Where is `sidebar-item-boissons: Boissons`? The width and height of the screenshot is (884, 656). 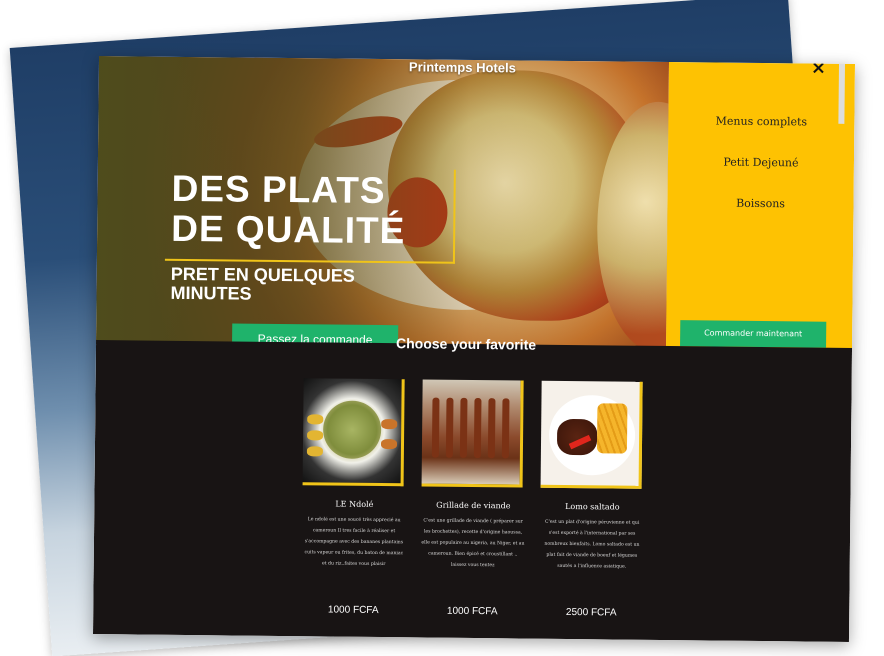
sidebar-item-boissons: Boissons is located at coordinates (760, 203).